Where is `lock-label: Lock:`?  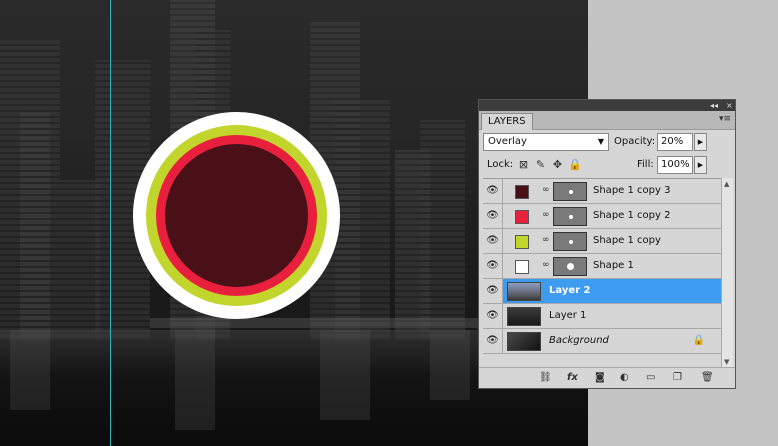 lock-label: Lock: is located at coordinates (500, 164).